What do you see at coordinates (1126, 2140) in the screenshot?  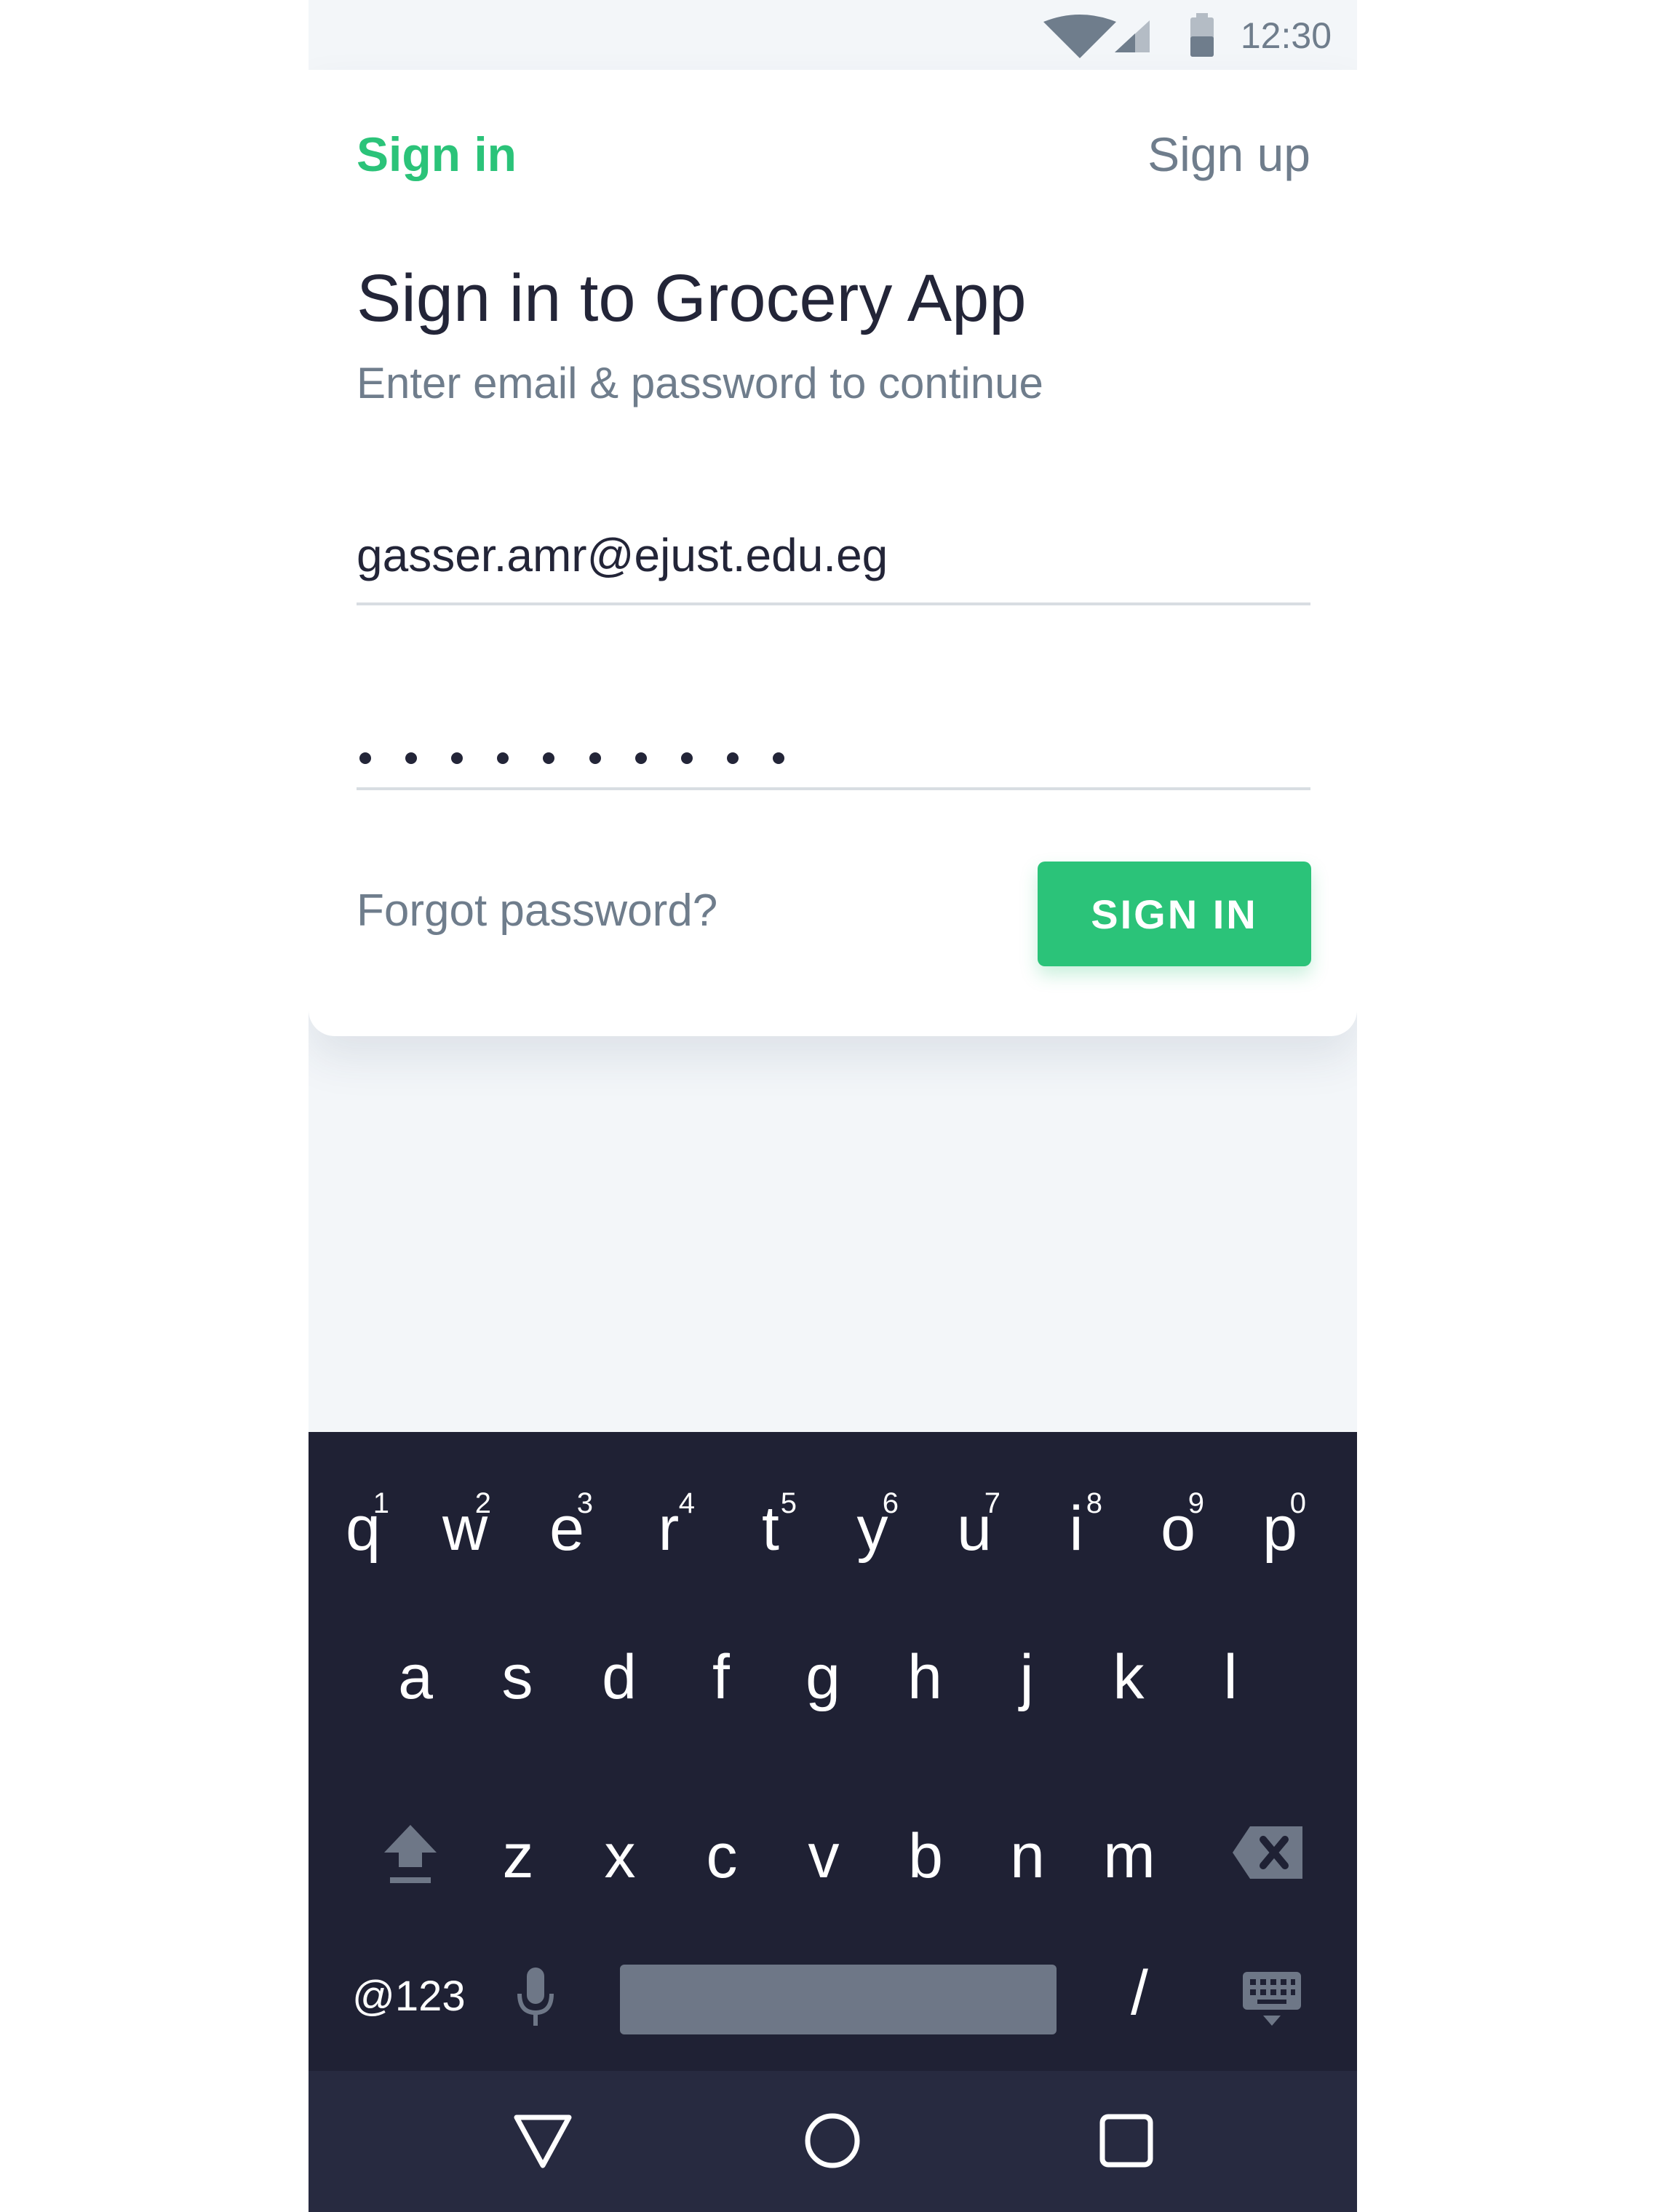 I see `recents-square-icon` at bounding box center [1126, 2140].